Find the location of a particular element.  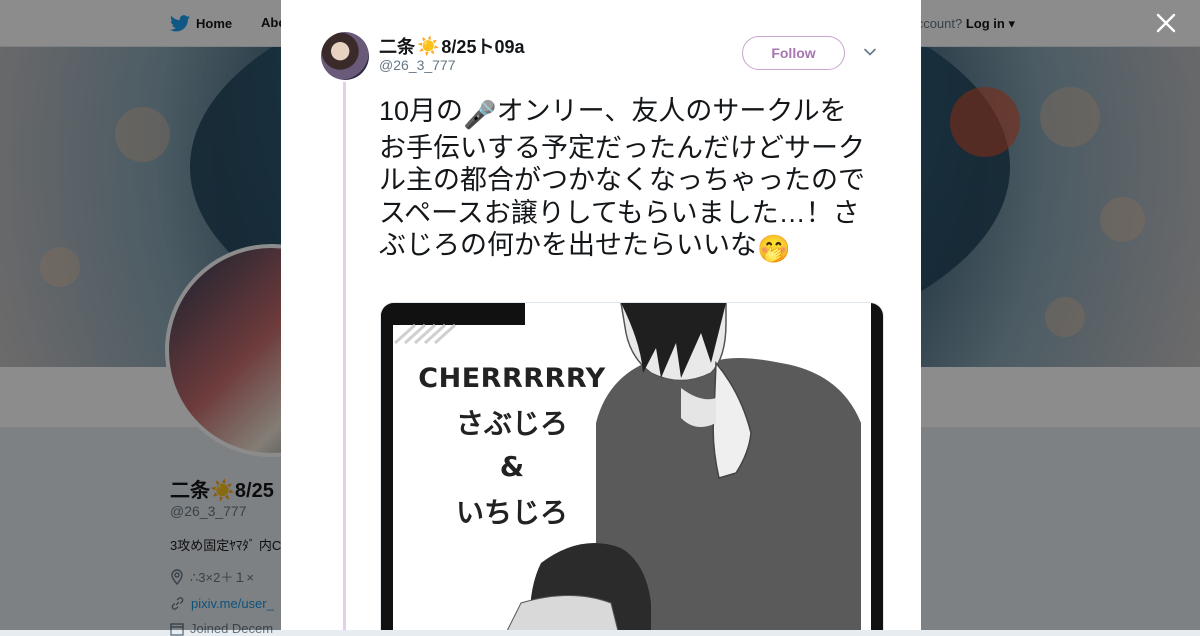

image-line-3: いちじろ is located at coordinates (511, 512).